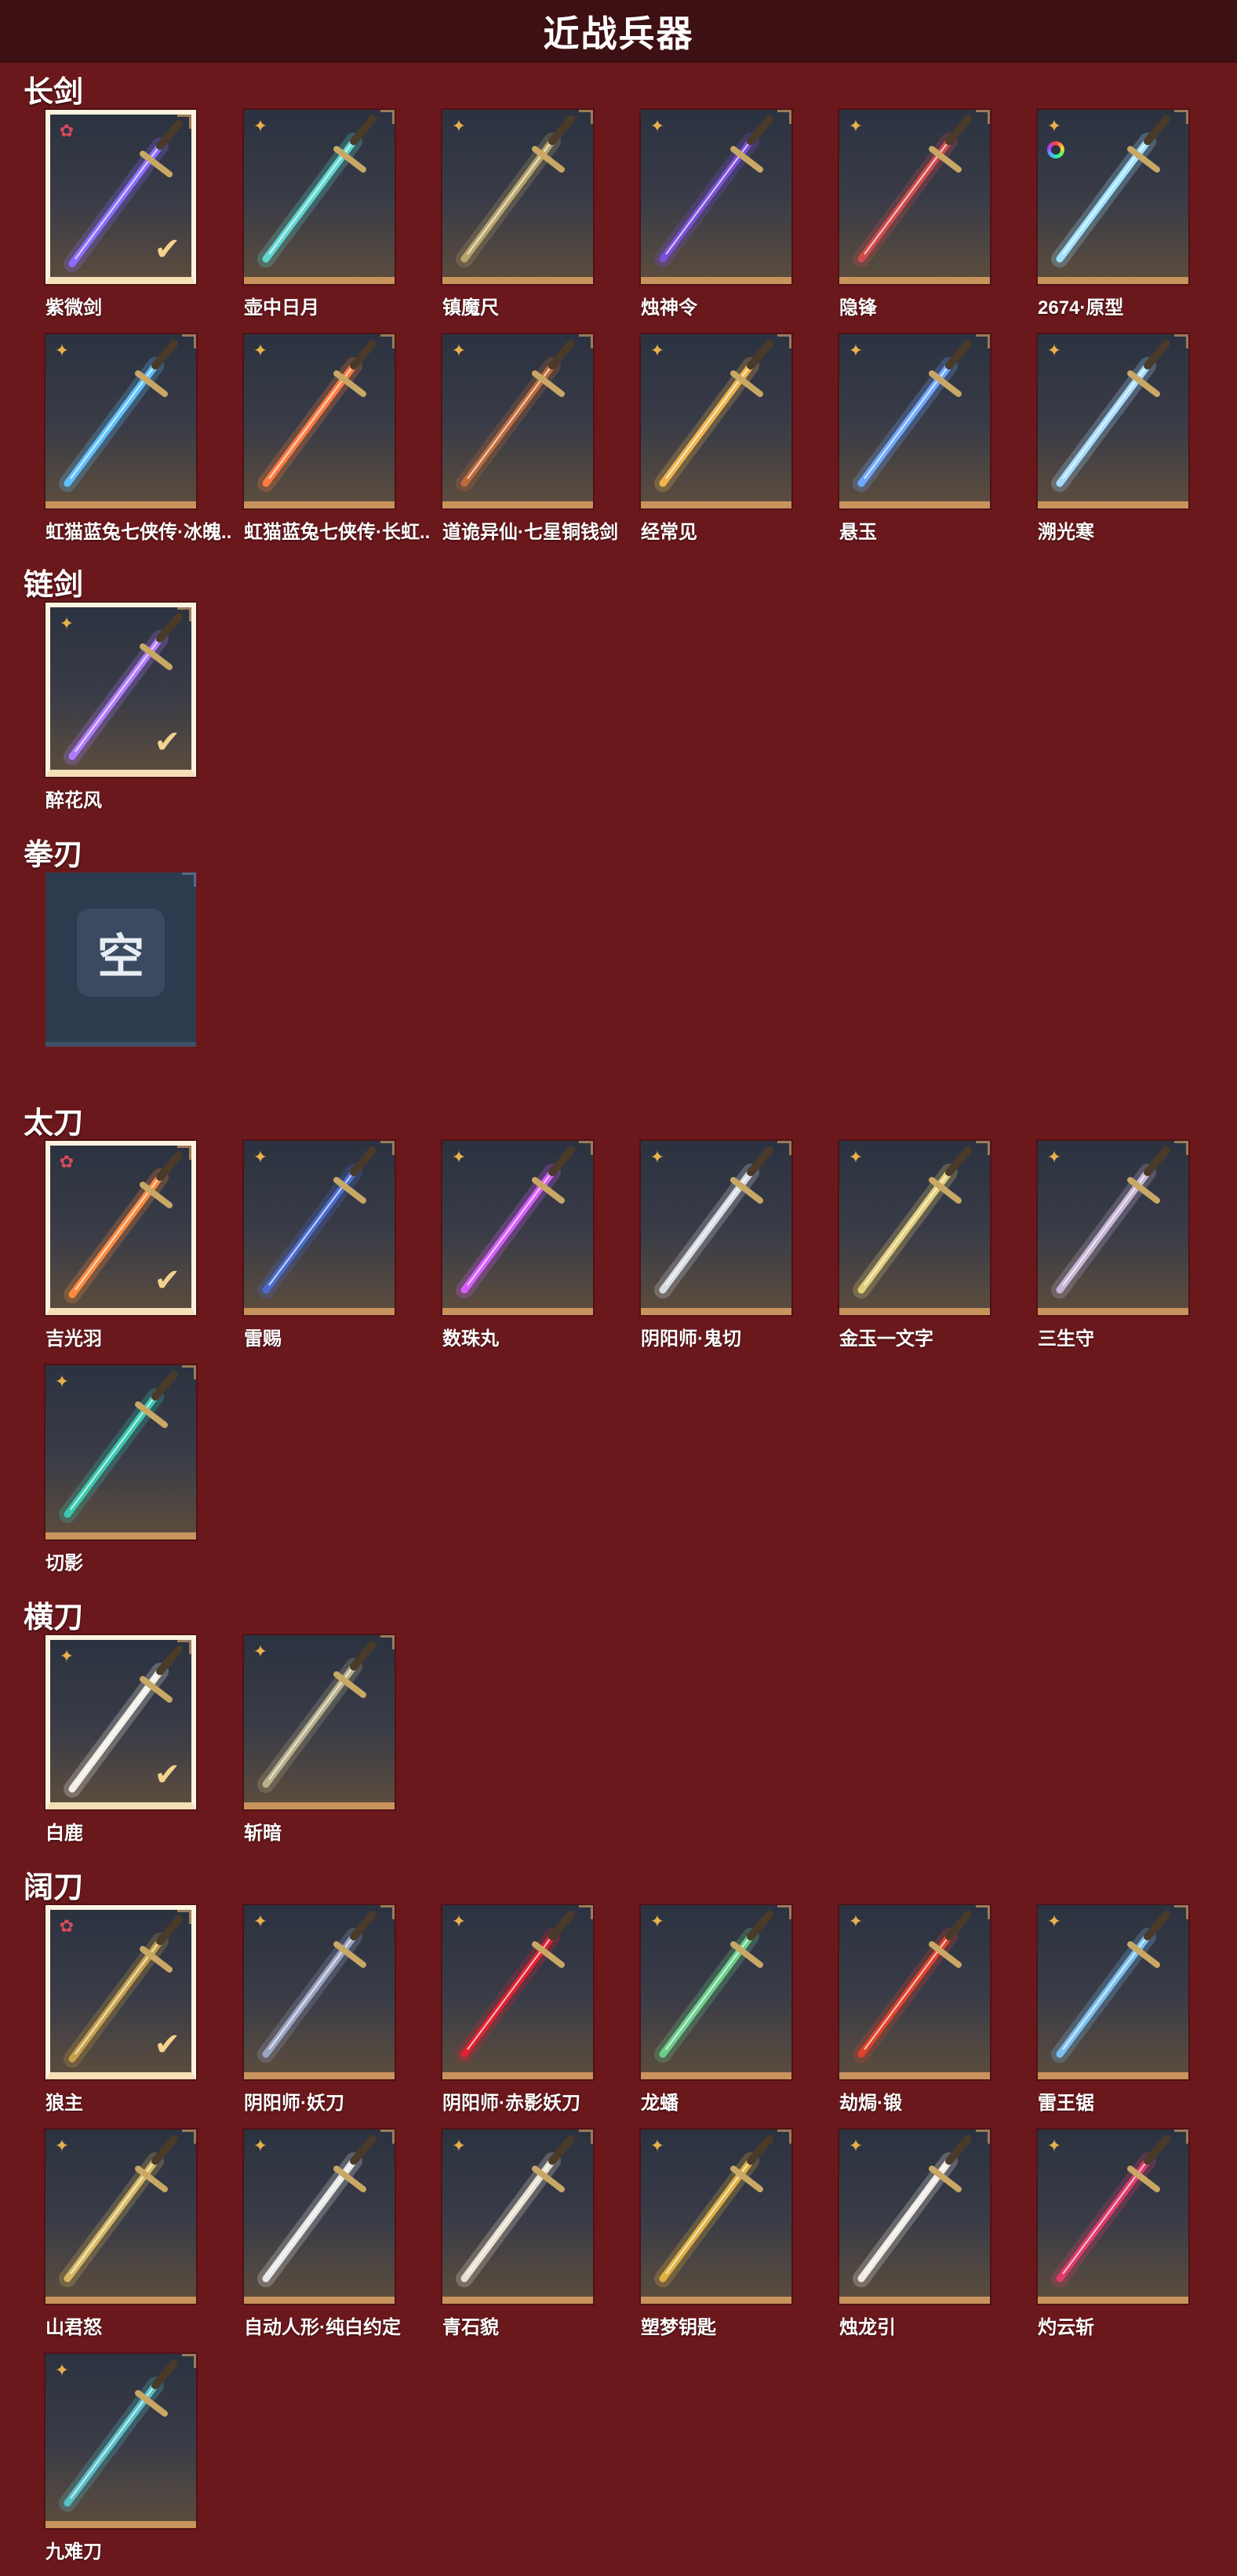  I want to click on weapon-item: ✦ 龙蟠, so click(693, 2009).